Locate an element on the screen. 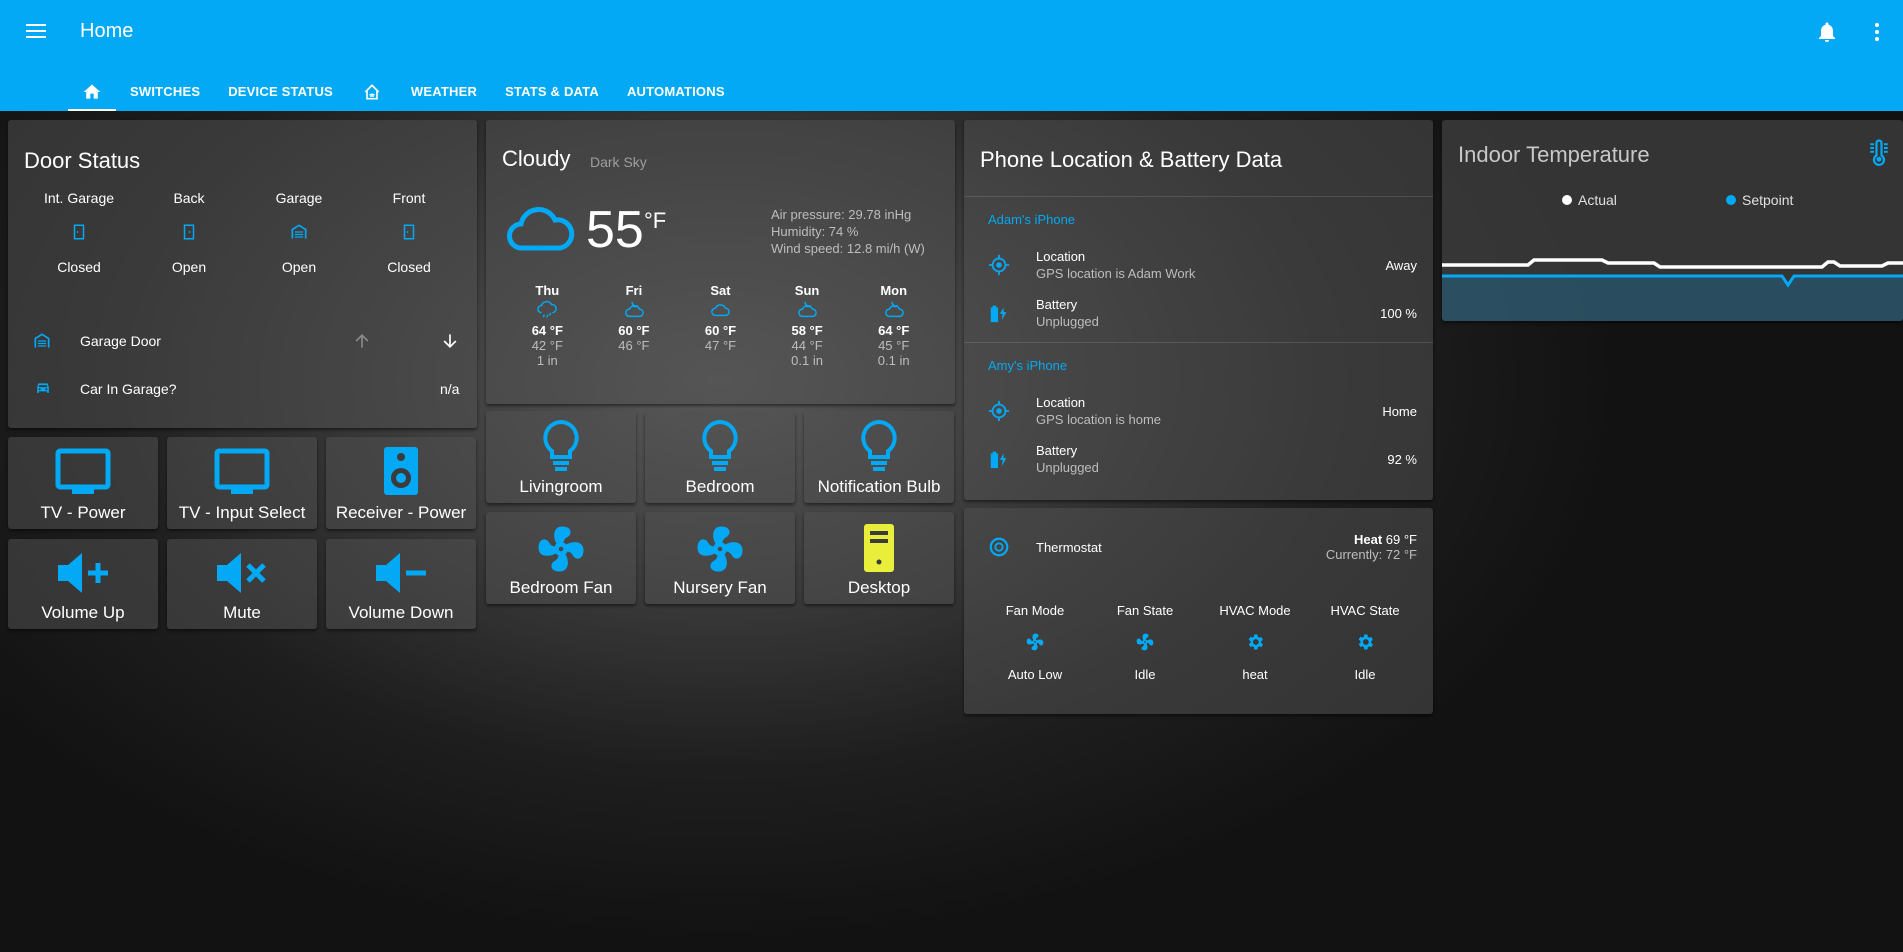 The image size is (1903, 952). legend-label: Actual is located at coordinates (1597, 200).